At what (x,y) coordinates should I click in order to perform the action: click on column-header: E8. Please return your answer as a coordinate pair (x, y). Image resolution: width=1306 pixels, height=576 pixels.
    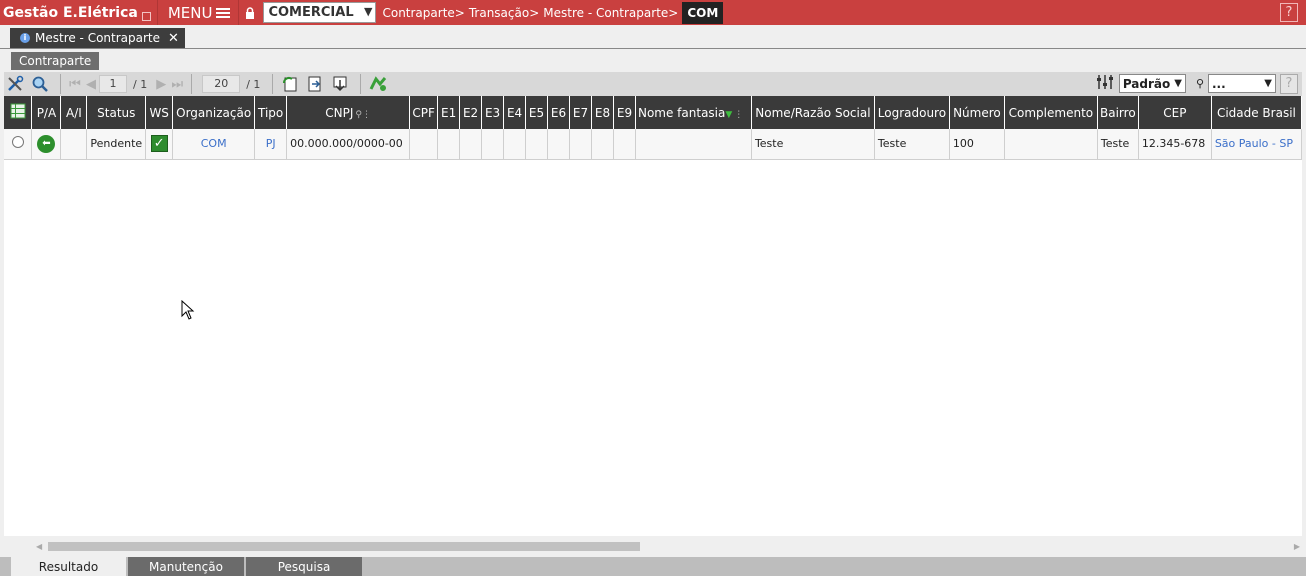
    Looking at the image, I should click on (602, 112).